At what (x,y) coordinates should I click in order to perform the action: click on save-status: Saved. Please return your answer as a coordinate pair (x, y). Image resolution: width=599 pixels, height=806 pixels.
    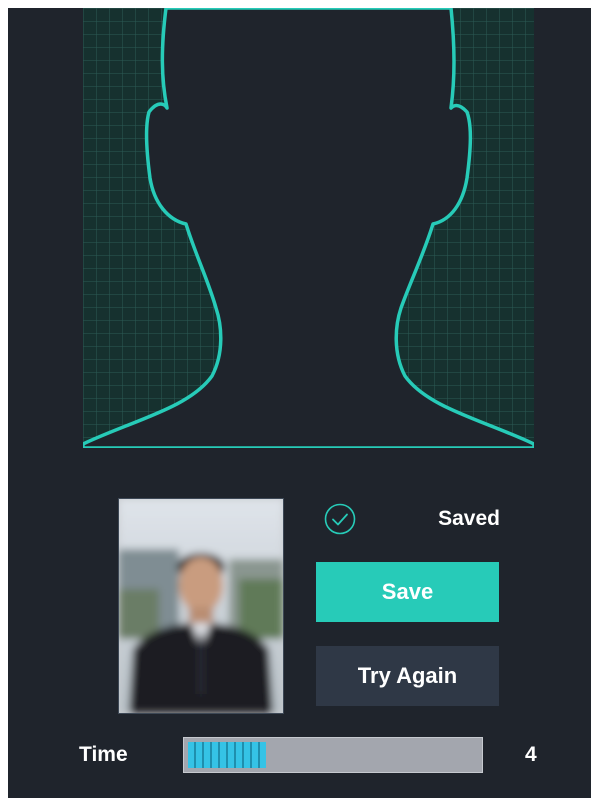
    Looking at the image, I should click on (419, 518).